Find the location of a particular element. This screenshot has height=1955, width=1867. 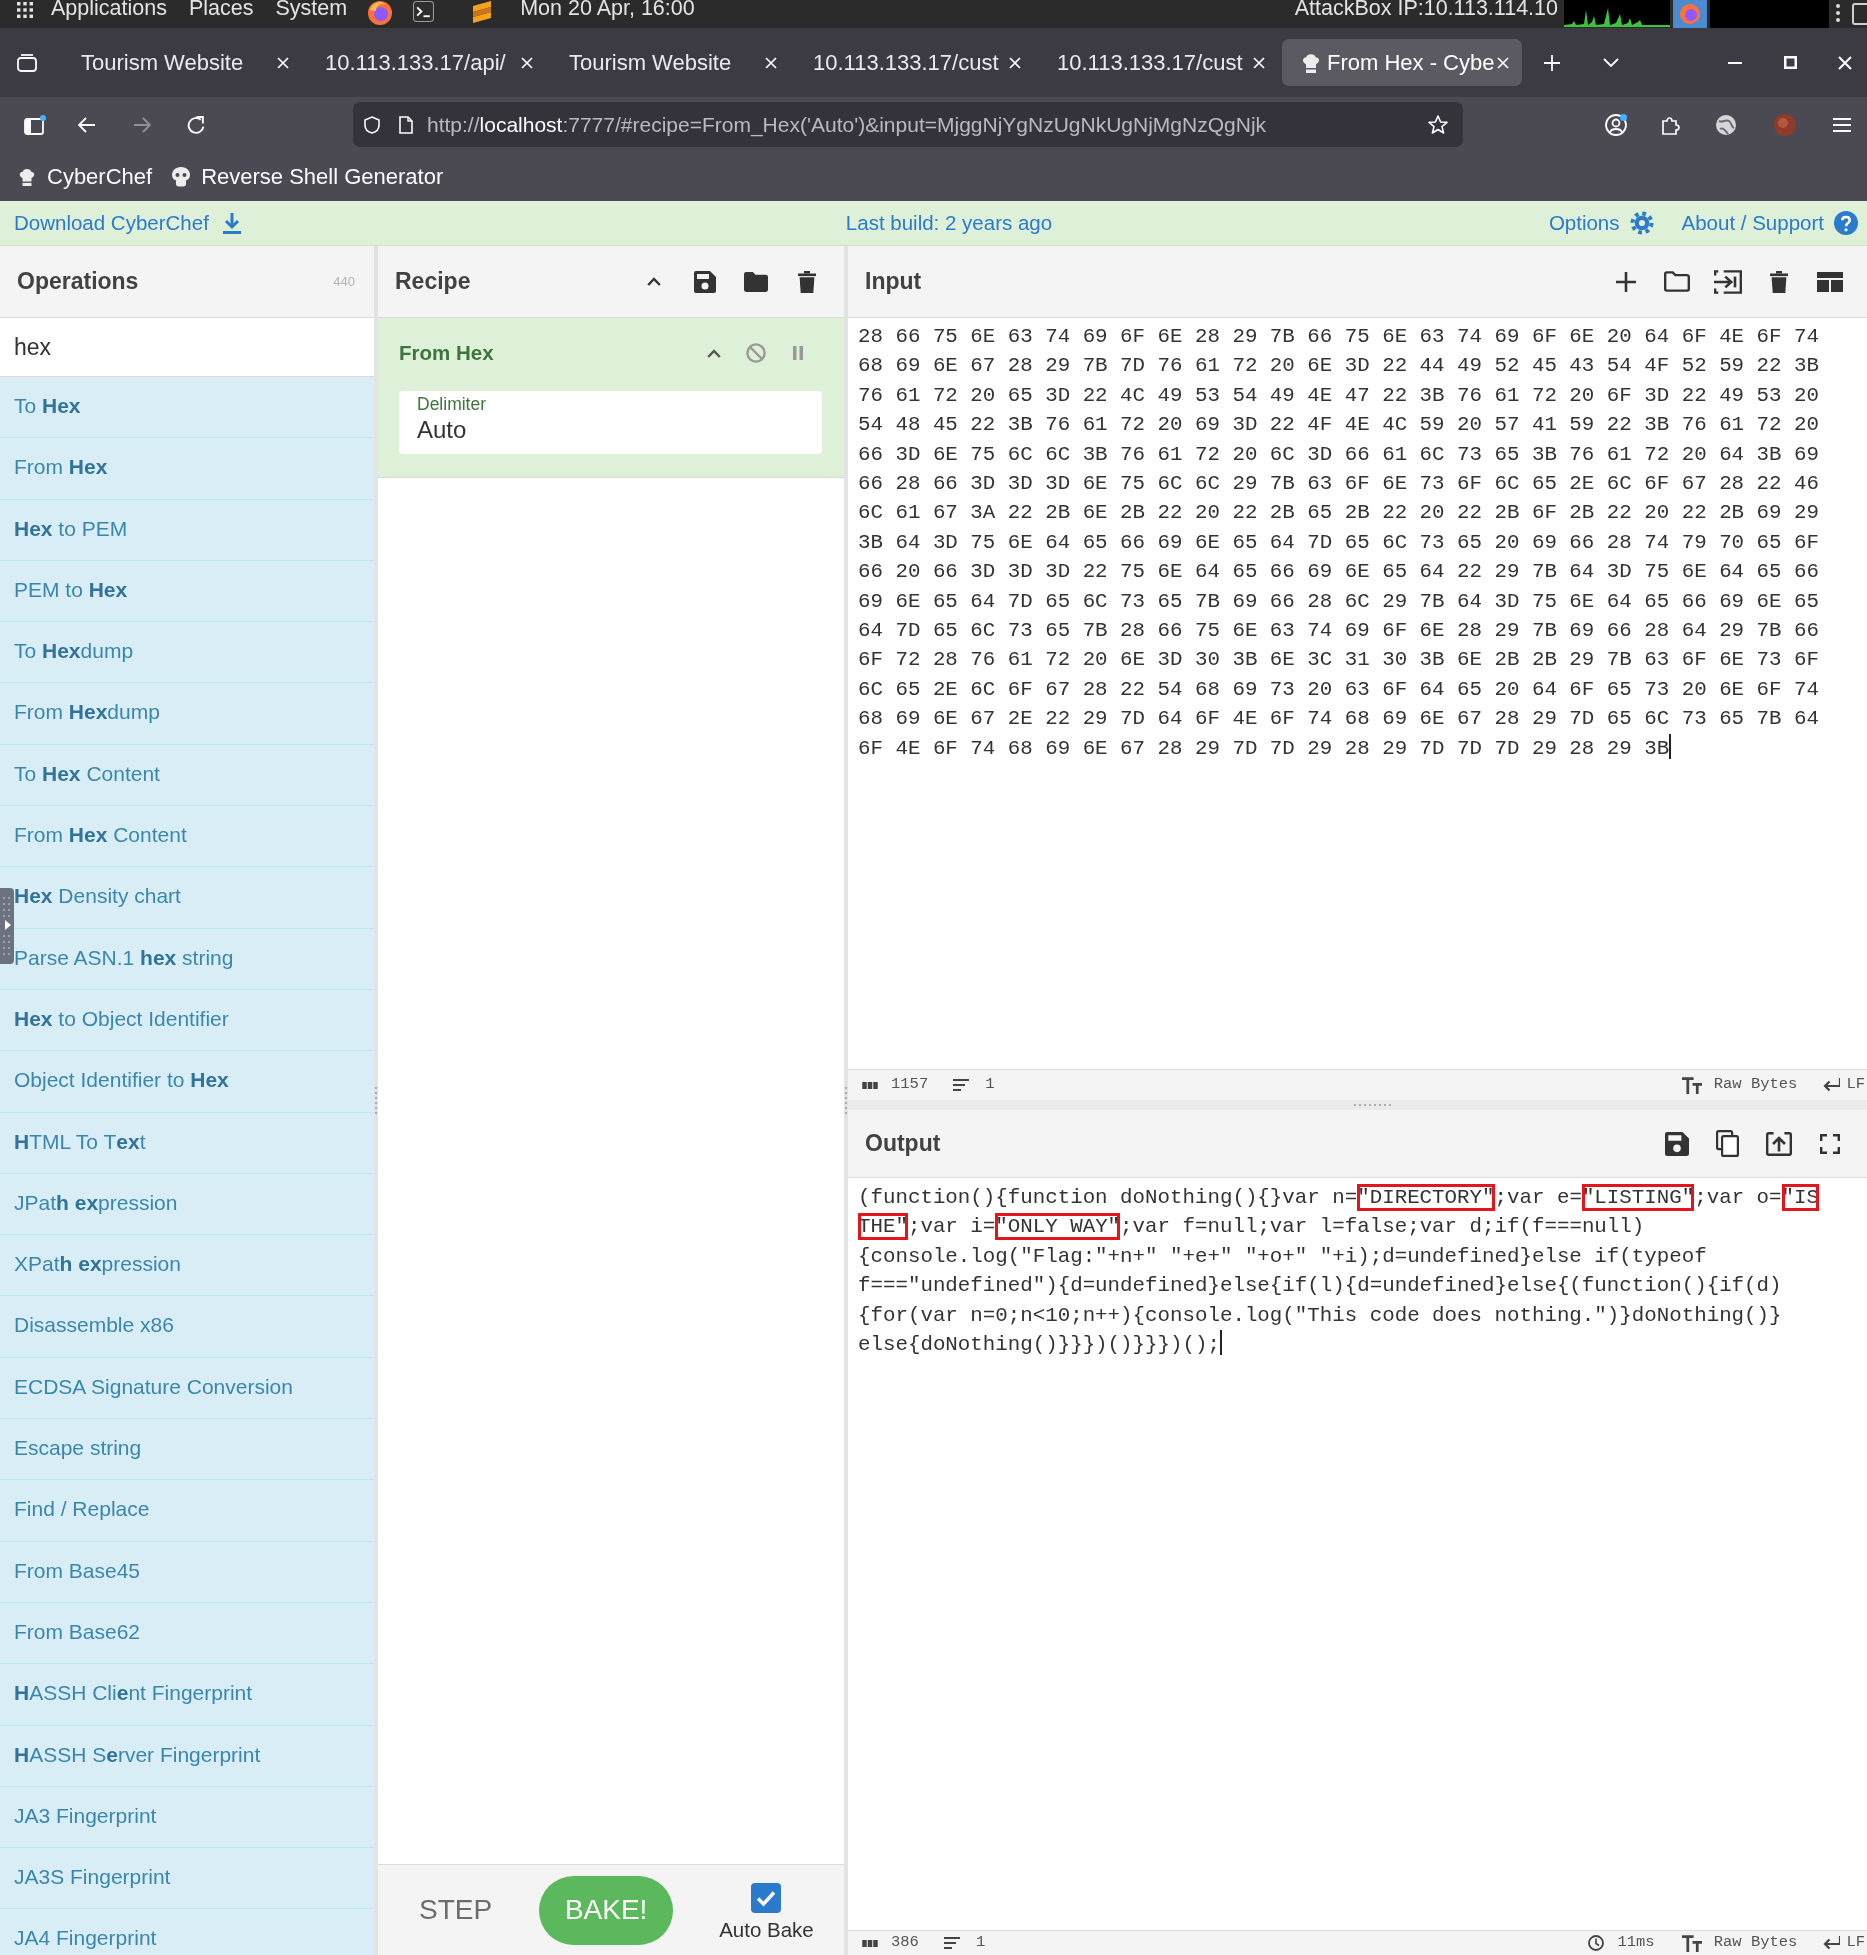

operation-item: Find / Replace is located at coordinates (187, 1511).